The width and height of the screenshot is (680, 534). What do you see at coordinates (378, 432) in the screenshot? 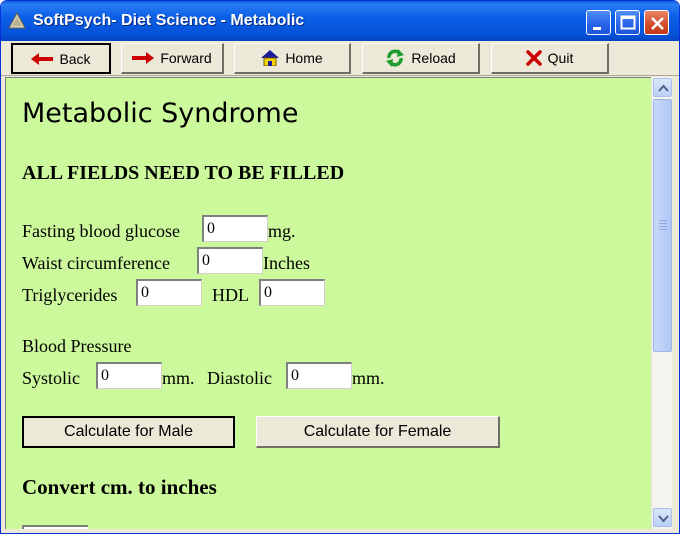
I see `calculate-female-button: Calculate for Female` at bounding box center [378, 432].